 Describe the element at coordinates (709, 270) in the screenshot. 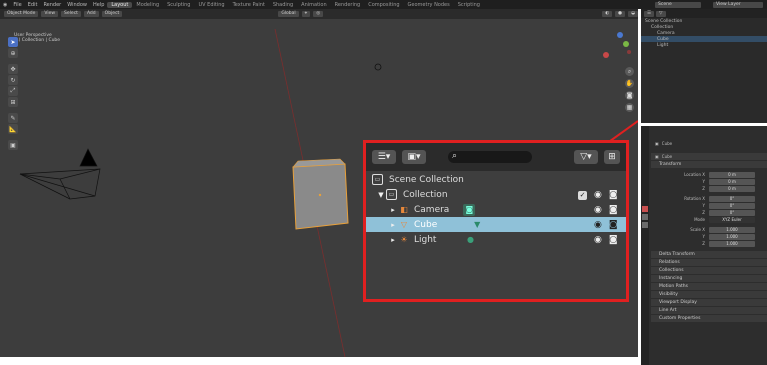

I see `section-collections: Collections` at that location.